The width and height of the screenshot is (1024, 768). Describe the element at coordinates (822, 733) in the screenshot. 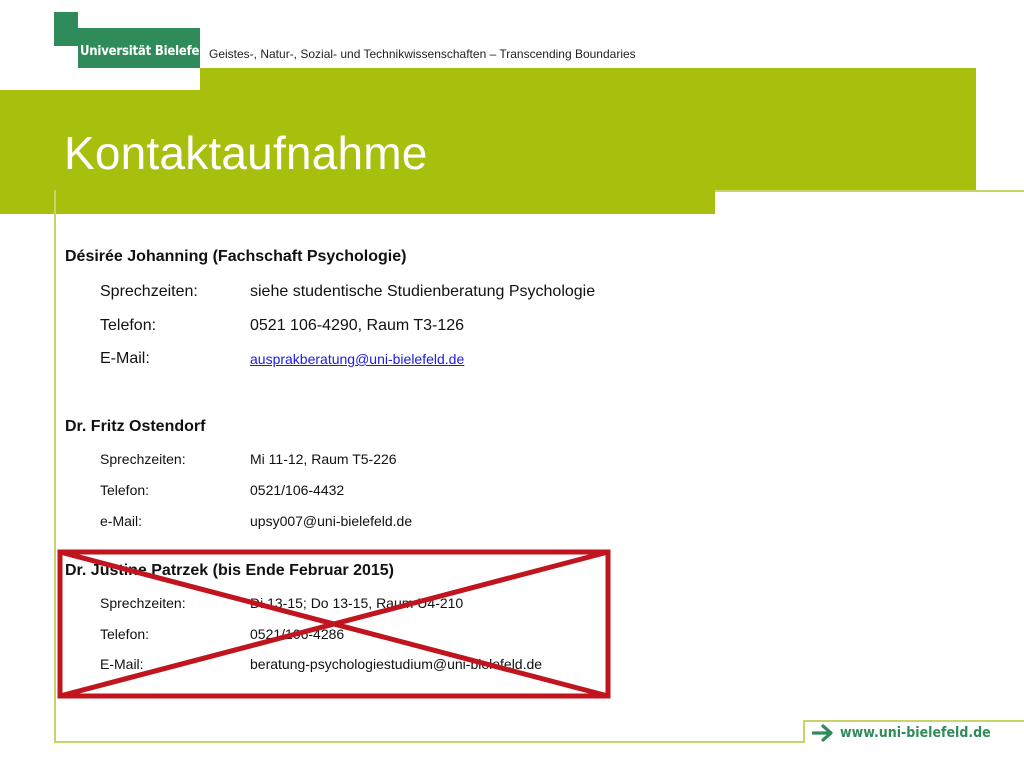

I see `arrow-right-icon` at that location.